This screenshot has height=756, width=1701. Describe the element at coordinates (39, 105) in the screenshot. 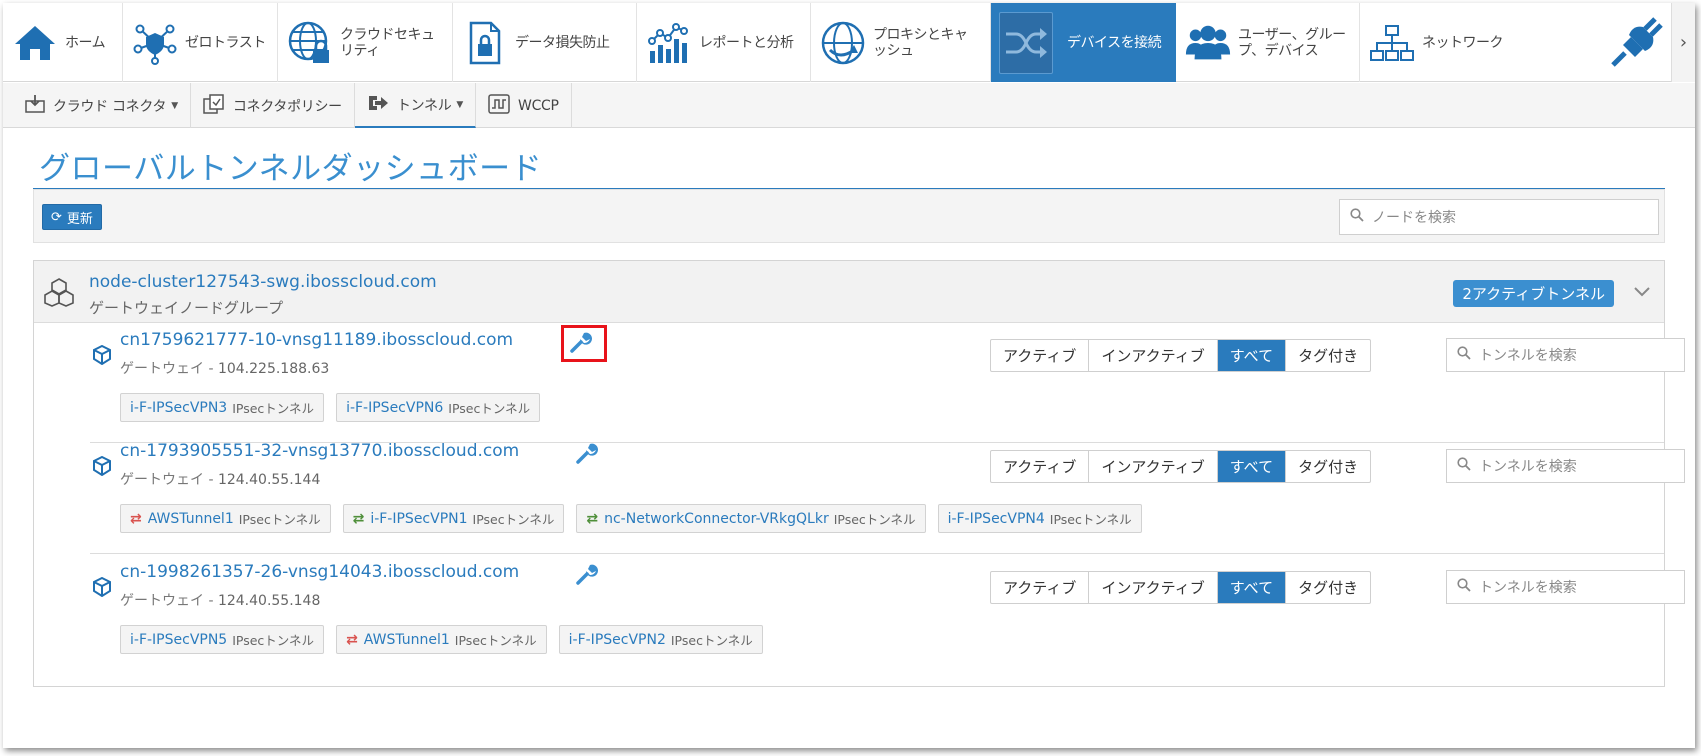

I see `cloud-connector-download-icon` at that location.